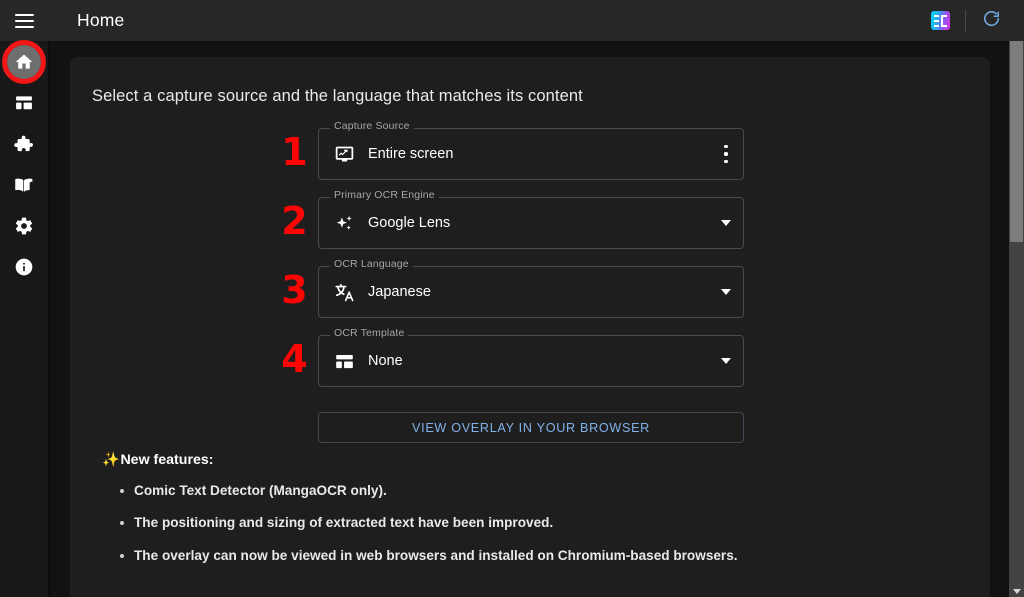  I want to click on sidebar-item-settings, so click(24, 225).